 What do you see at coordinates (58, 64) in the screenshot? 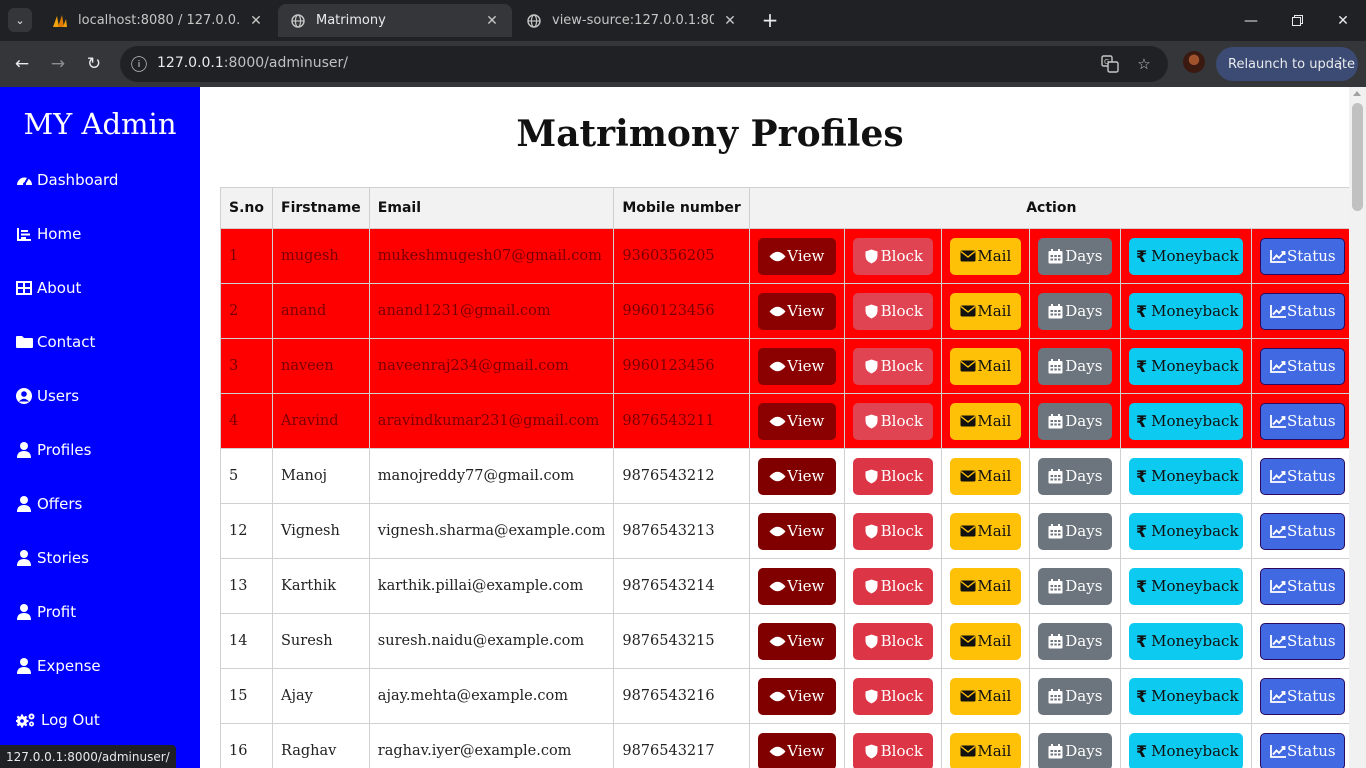
I see `forward-arrow-icon: →` at bounding box center [58, 64].